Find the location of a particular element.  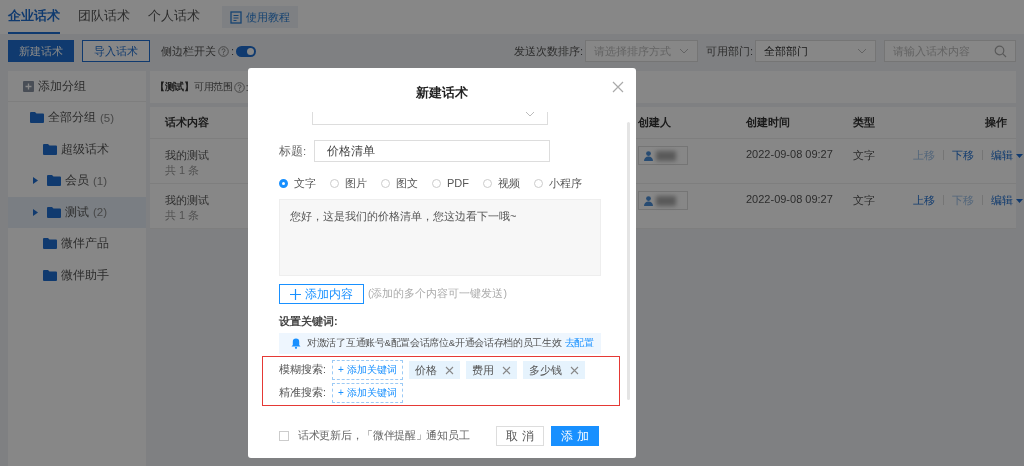

group-label: 测试 is located at coordinates (77, 212).